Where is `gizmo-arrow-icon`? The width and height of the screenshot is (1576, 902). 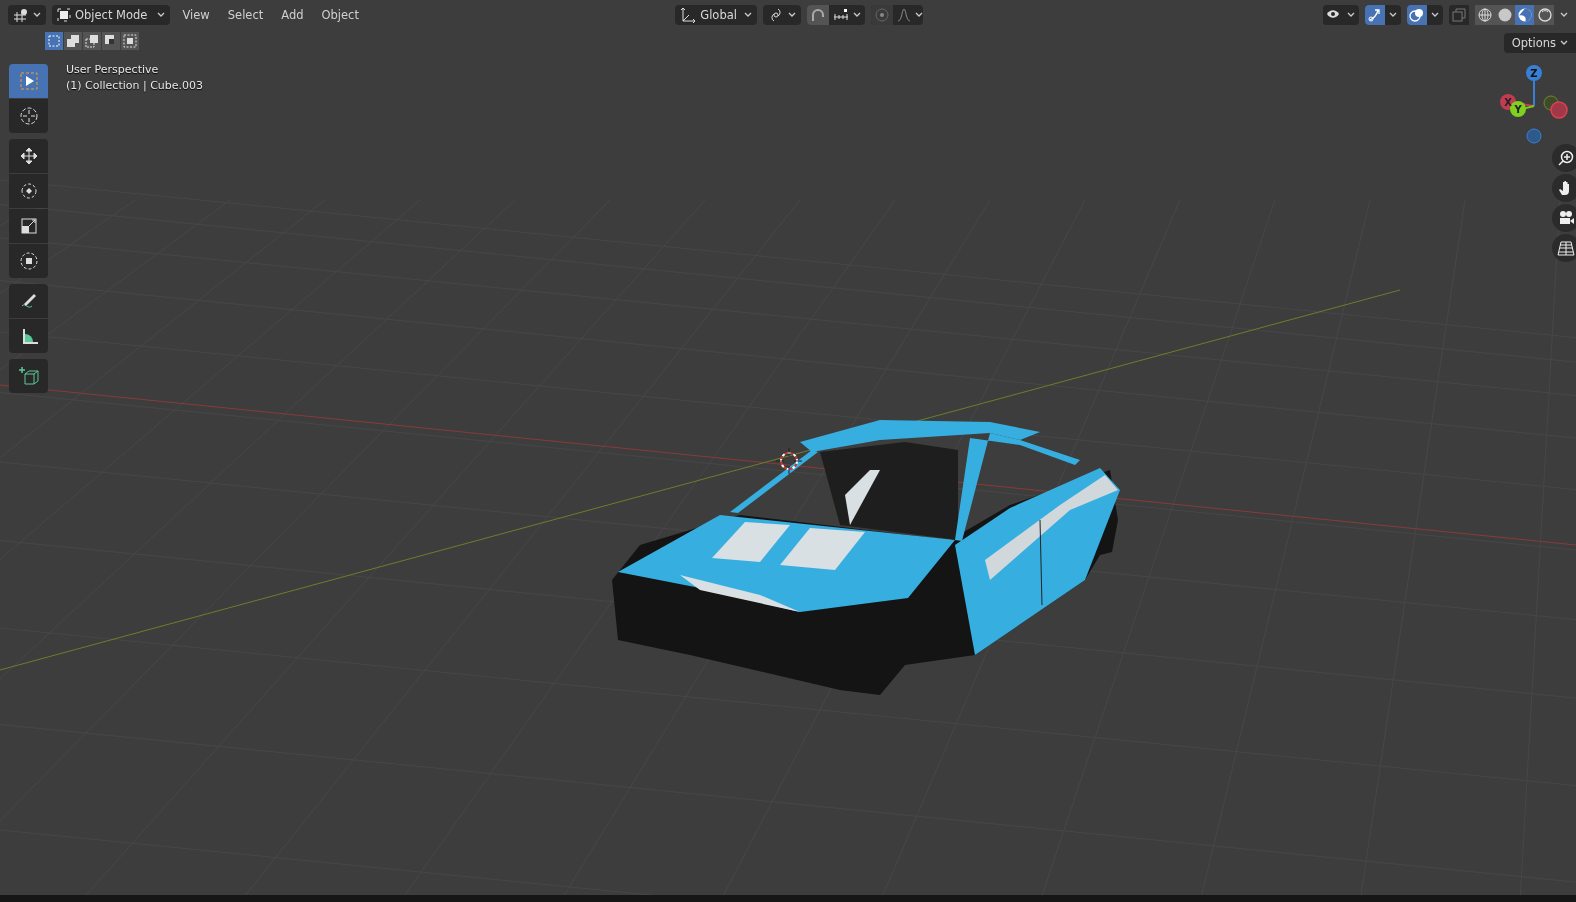 gizmo-arrow-icon is located at coordinates (1375, 15).